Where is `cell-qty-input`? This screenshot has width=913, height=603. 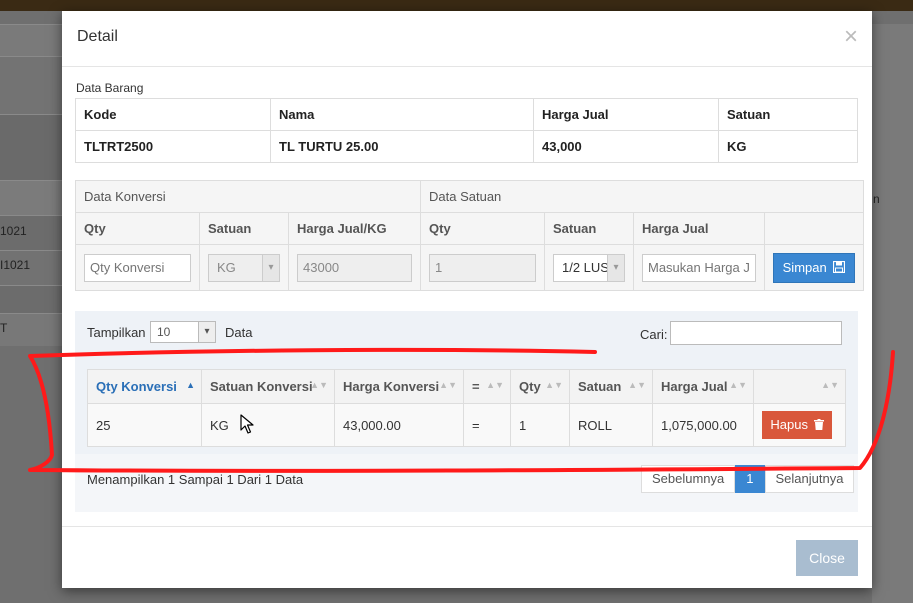
cell-qty-input is located at coordinates (137, 267).